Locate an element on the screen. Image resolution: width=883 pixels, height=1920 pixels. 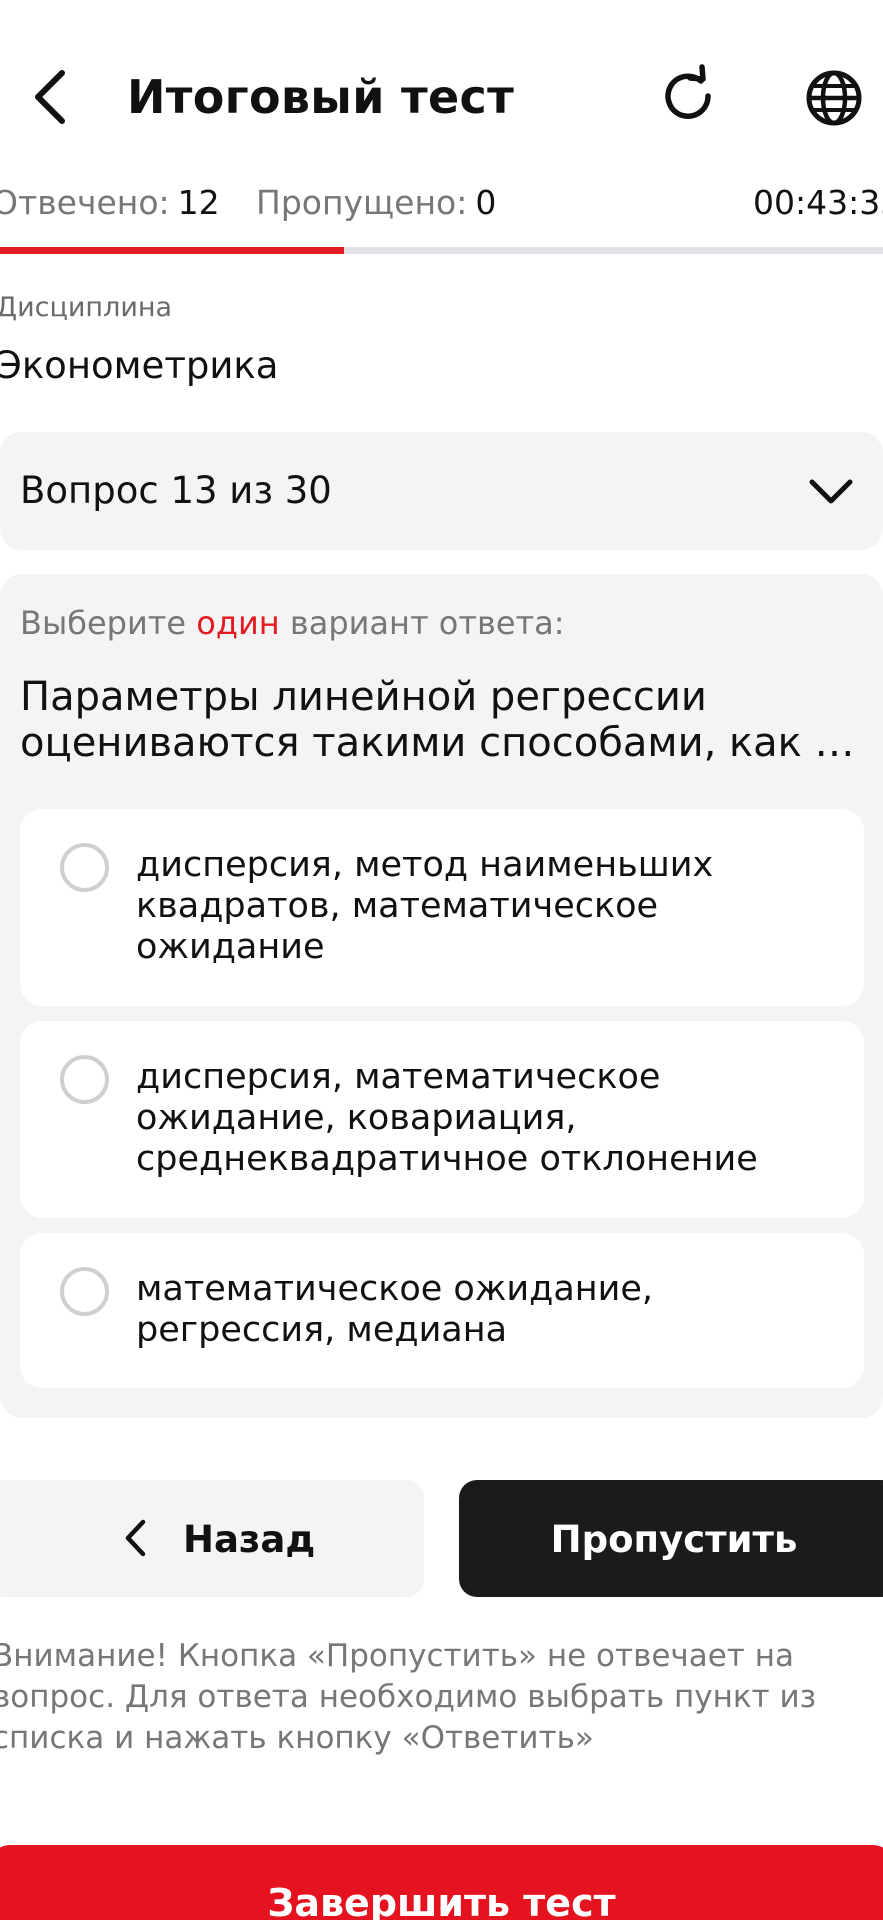
globe-icon is located at coordinates (834, 98).